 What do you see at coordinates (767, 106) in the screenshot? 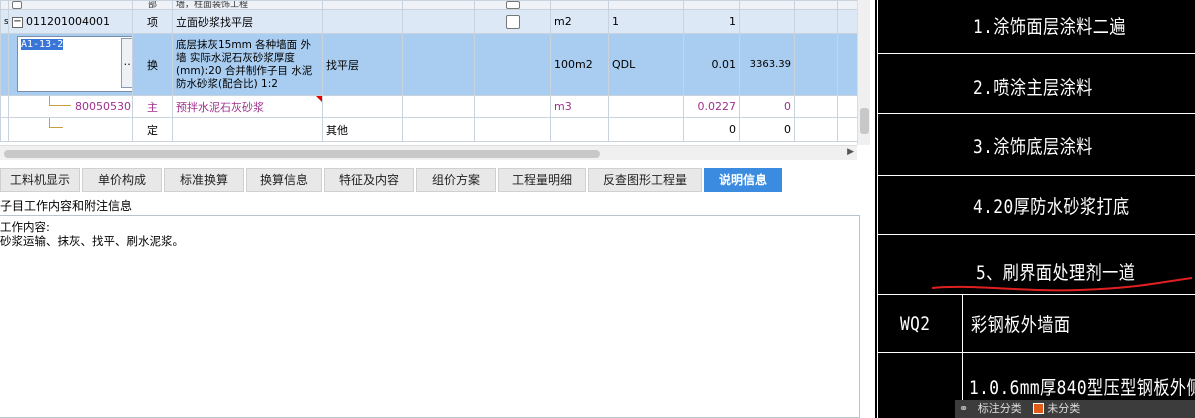
I see `material-price: 0` at bounding box center [767, 106].